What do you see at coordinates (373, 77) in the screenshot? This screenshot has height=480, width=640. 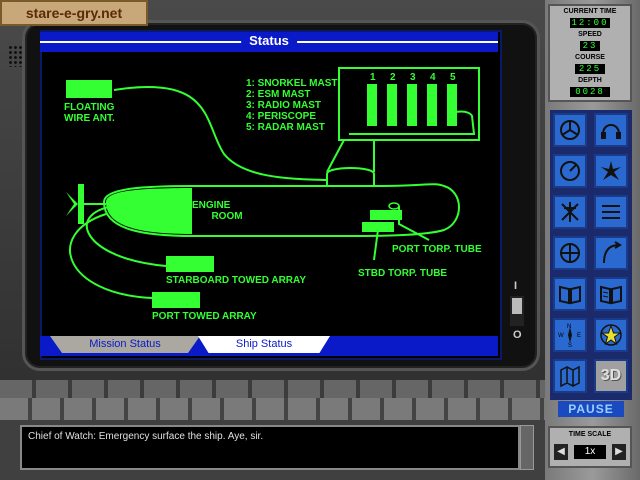 I see `mast-number-1: 1` at bounding box center [373, 77].